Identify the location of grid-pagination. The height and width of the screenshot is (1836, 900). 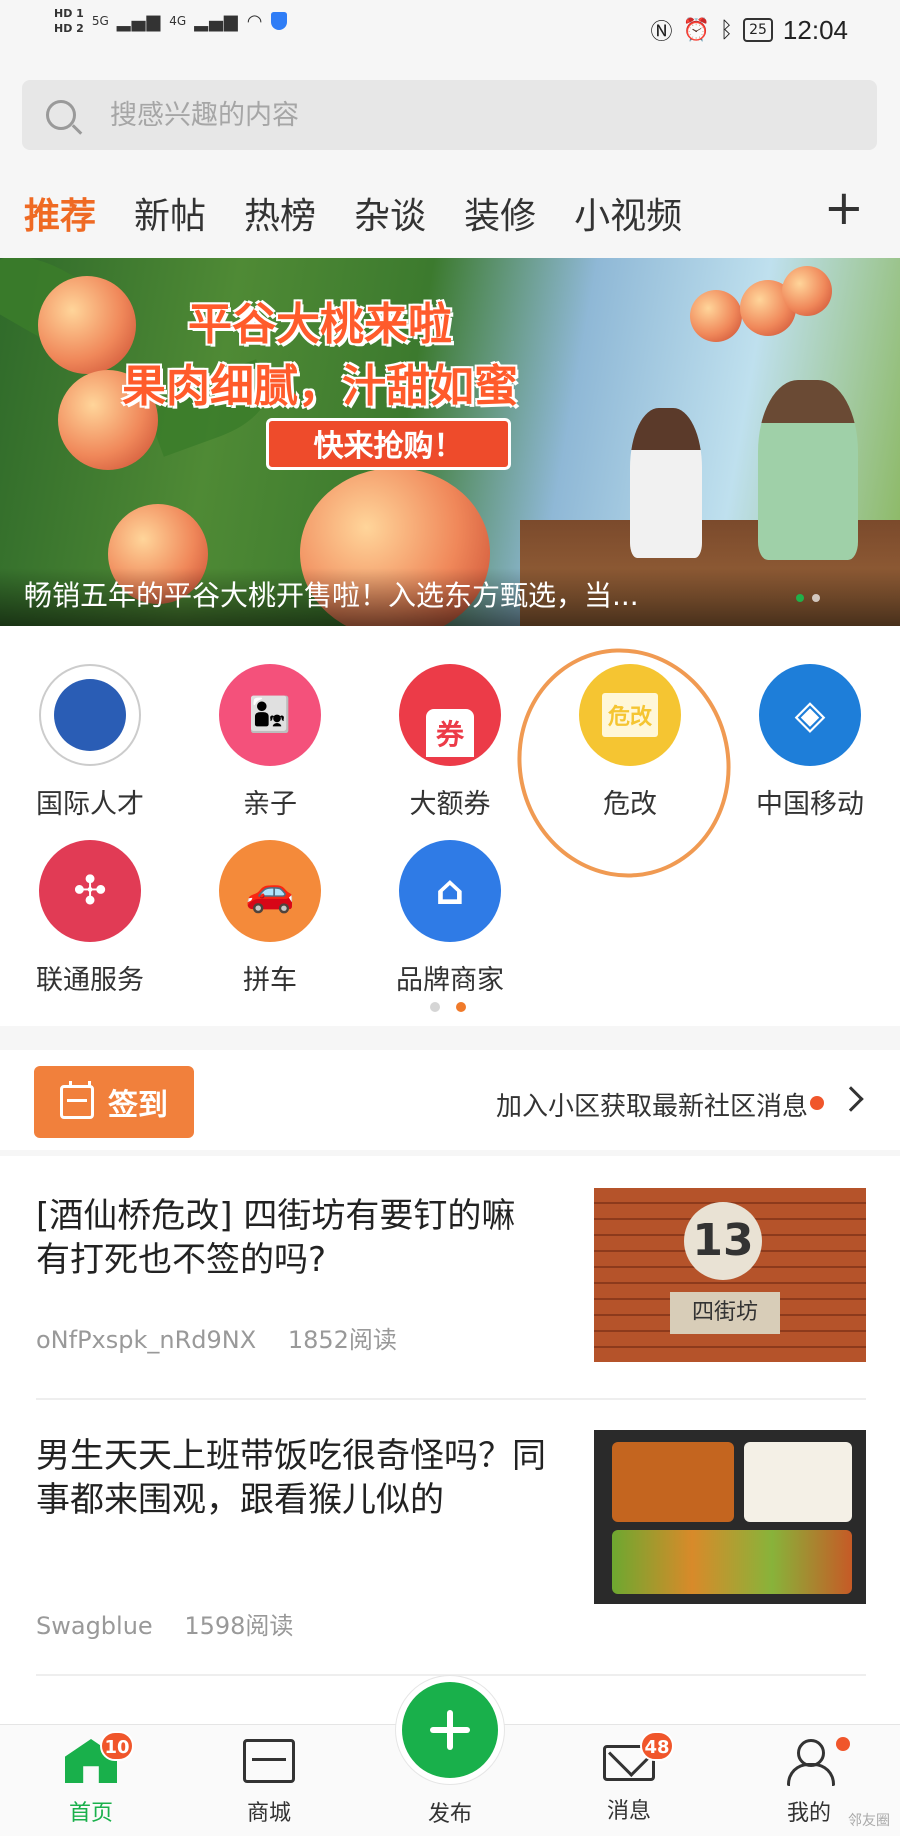
(448, 1007).